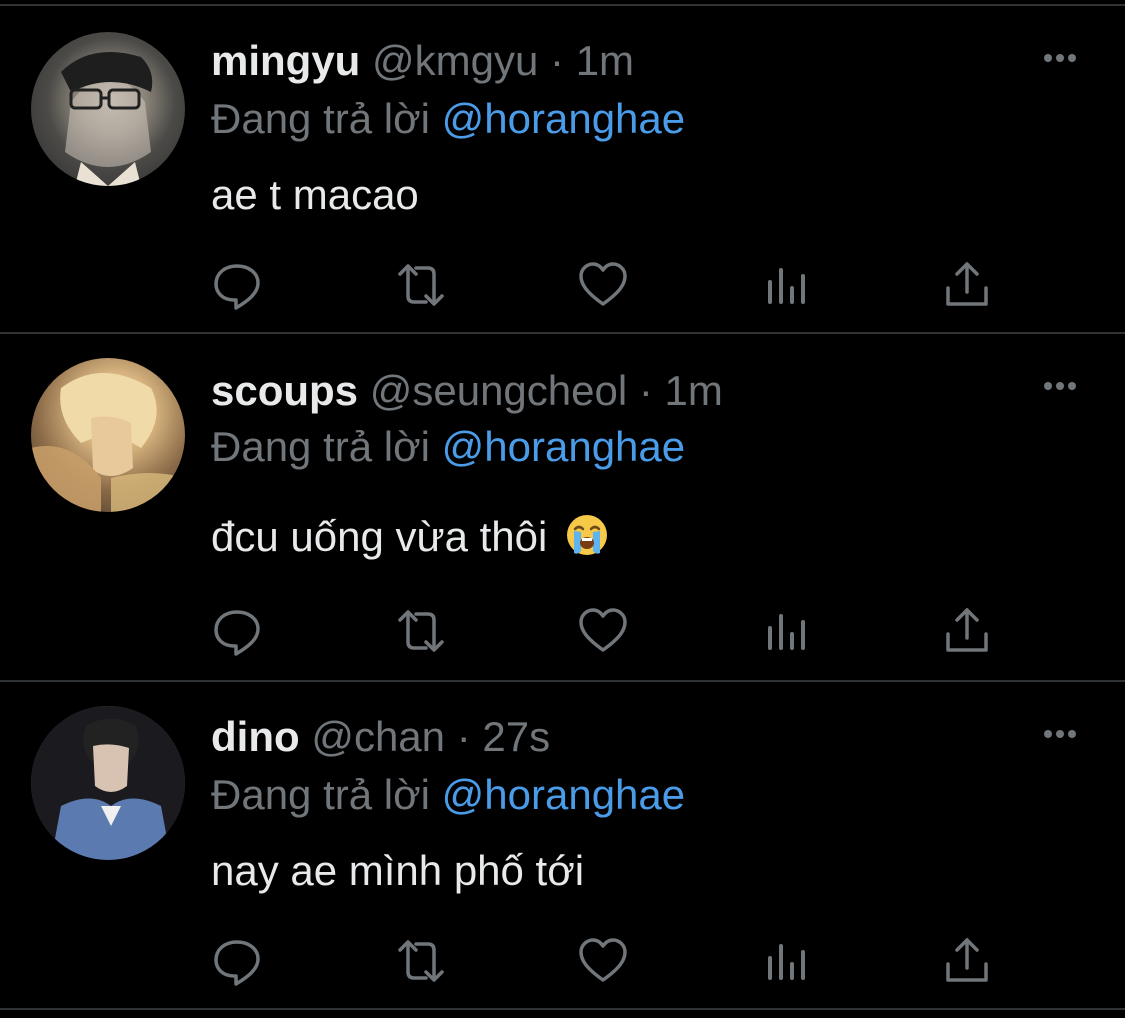 The width and height of the screenshot is (1125, 1018). I want to click on loudly-crying-face-icon, so click(587, 535).